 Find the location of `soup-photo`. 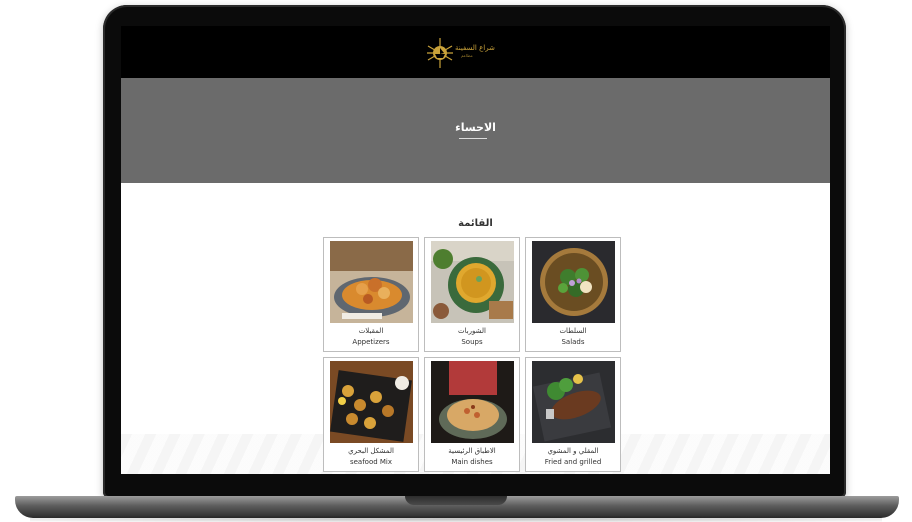

soup-photo is located at coordinates (472, 282).